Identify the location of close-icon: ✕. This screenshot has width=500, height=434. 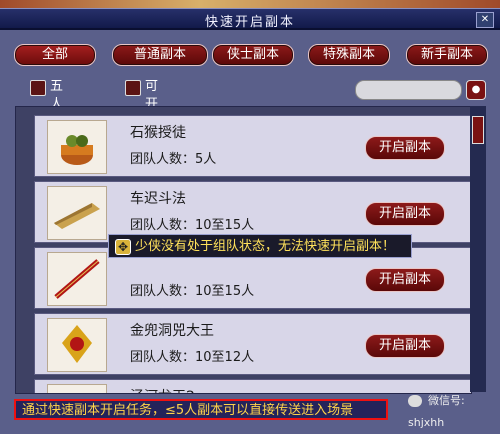
(485, 20).